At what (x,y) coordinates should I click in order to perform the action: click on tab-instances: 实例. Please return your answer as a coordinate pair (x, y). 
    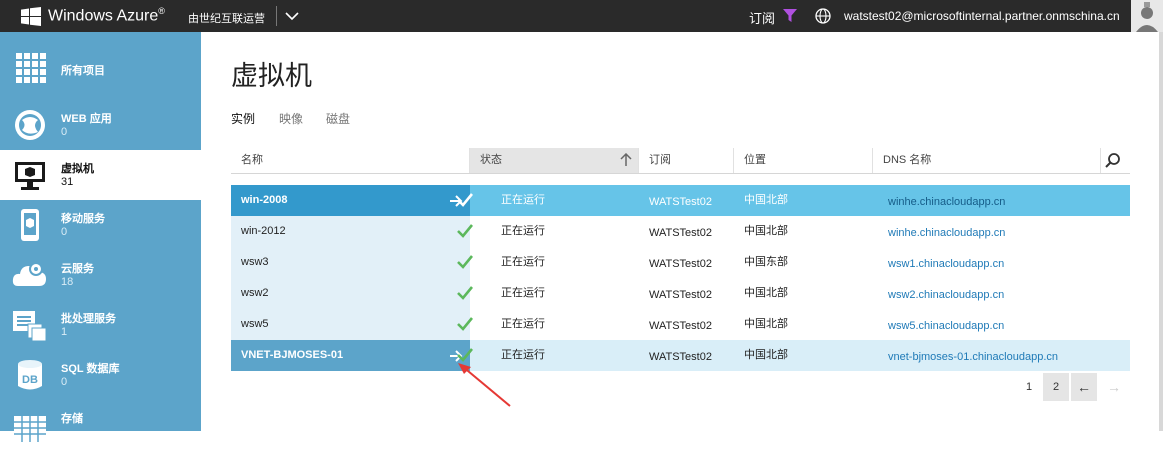
    Looking at the image, I should click on (243, 118).